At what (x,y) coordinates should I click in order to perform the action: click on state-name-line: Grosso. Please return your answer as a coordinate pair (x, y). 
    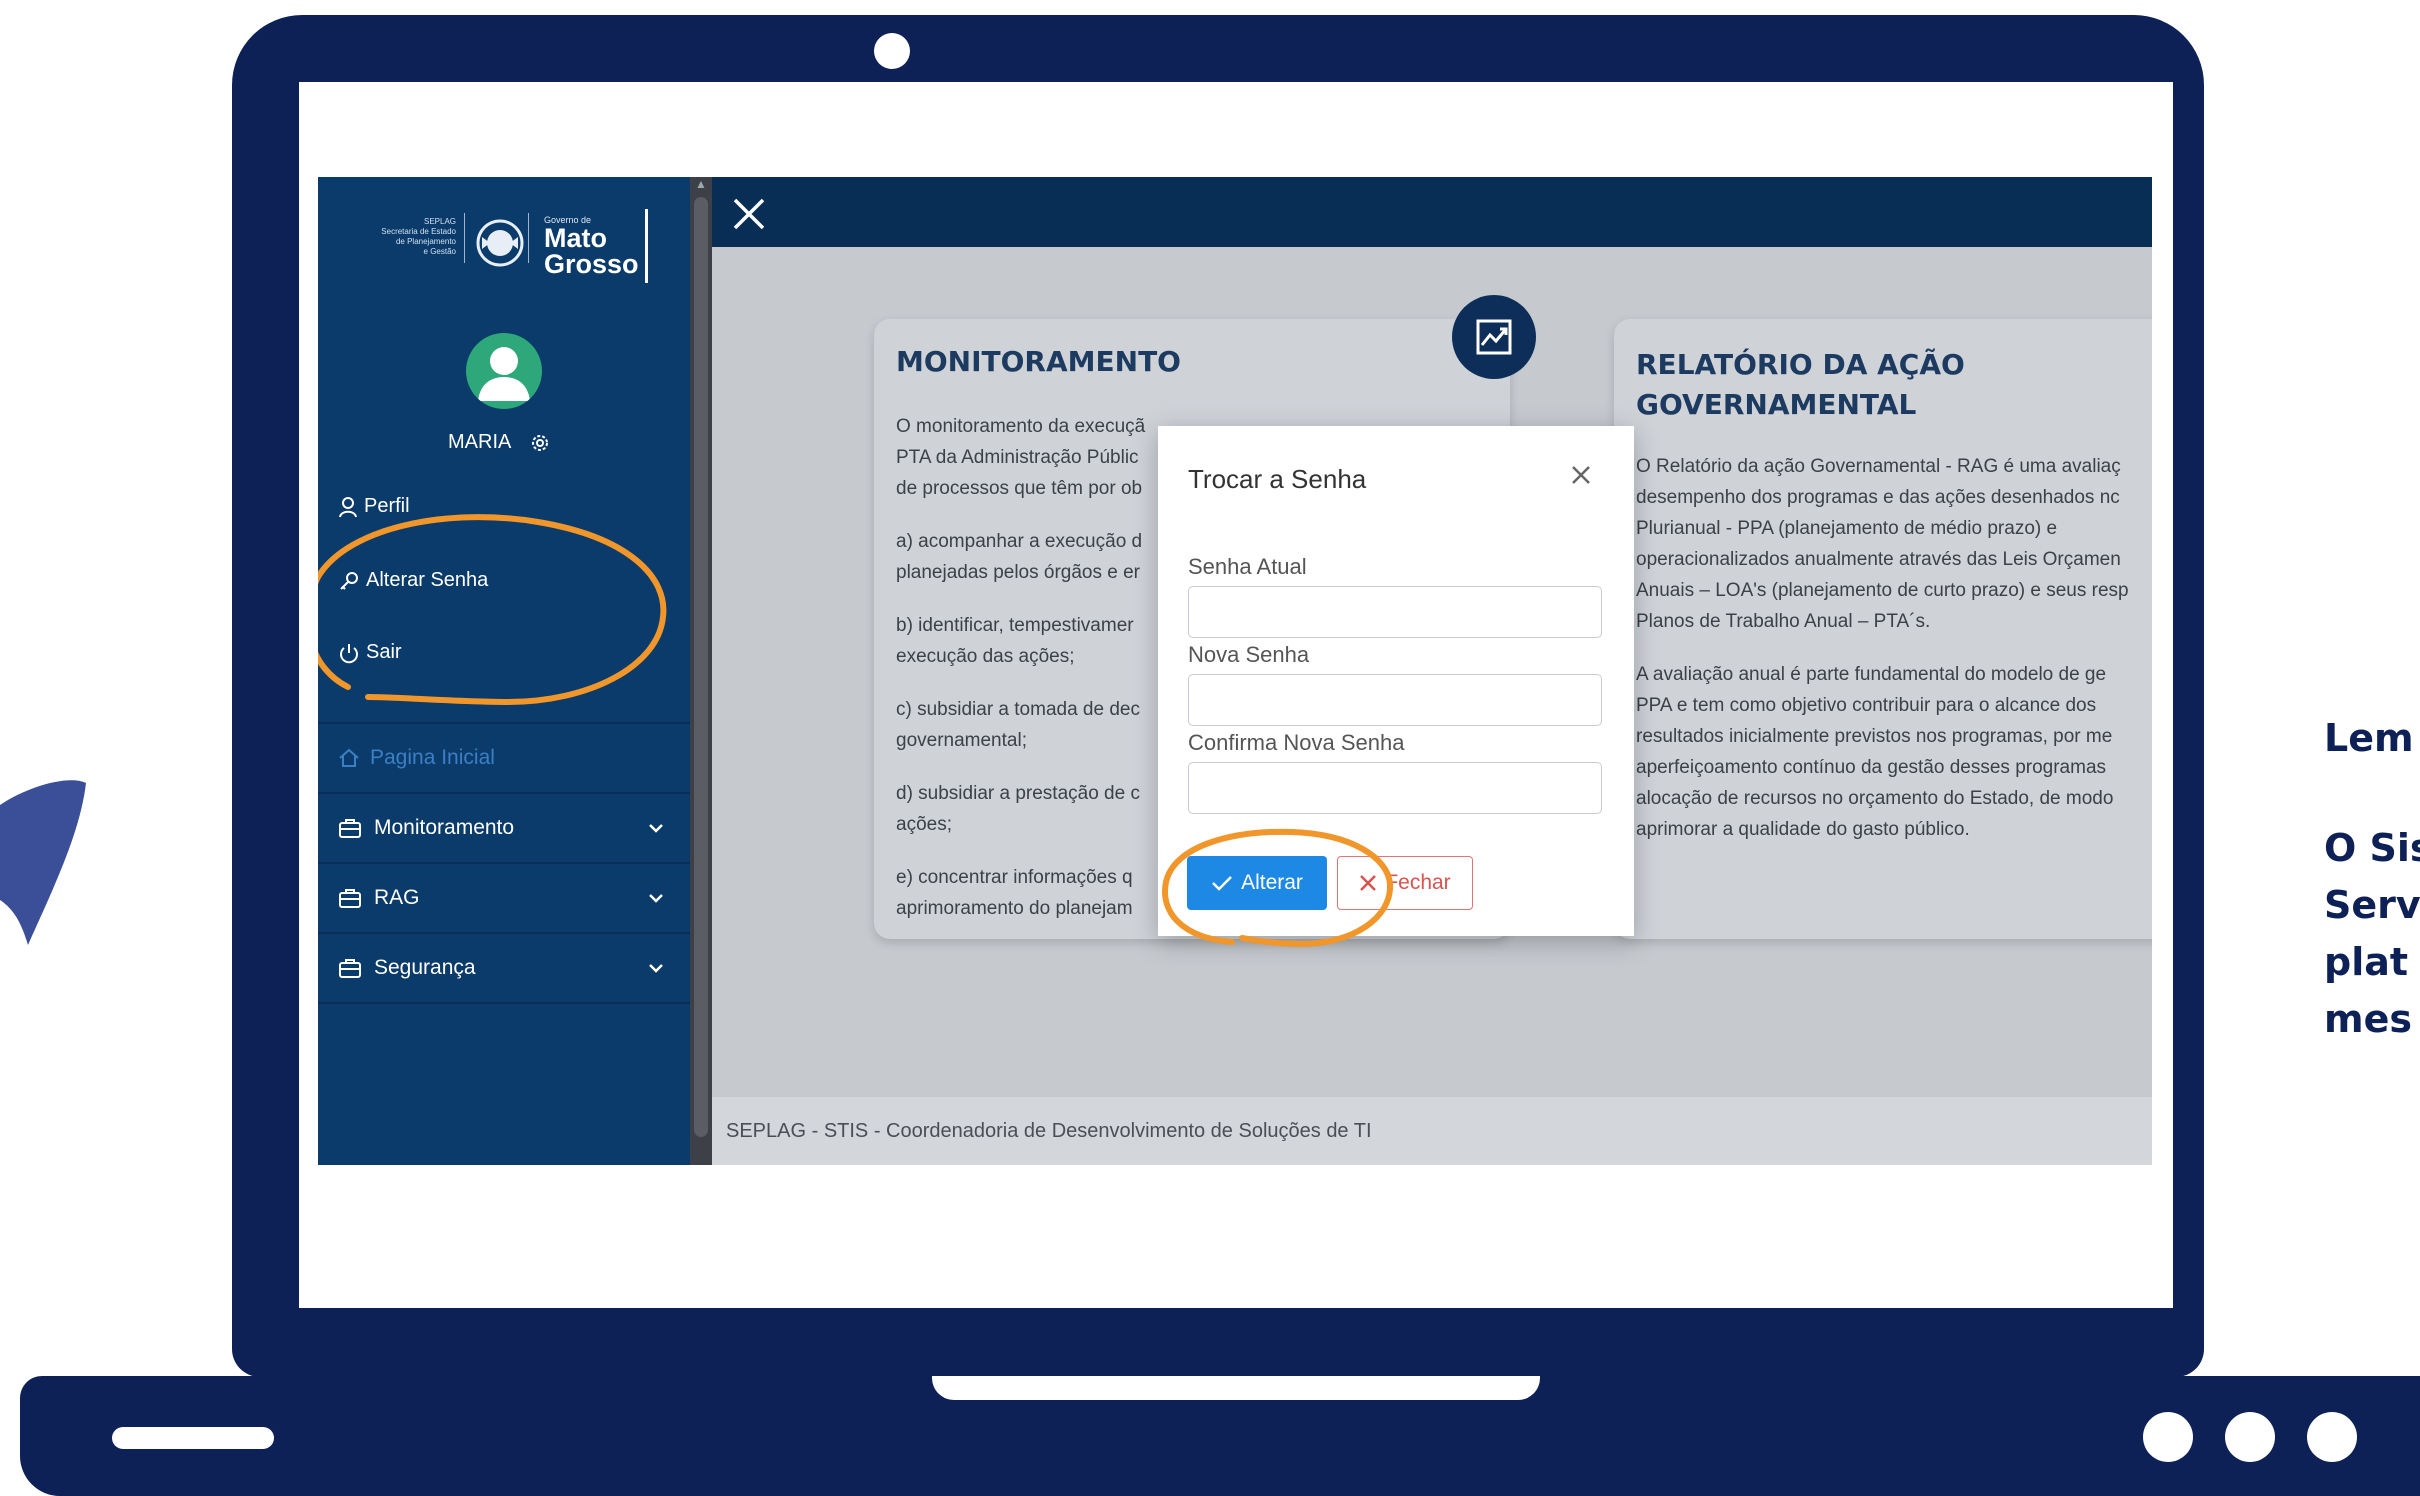
    Looking at the image, I should click on (591, 264).